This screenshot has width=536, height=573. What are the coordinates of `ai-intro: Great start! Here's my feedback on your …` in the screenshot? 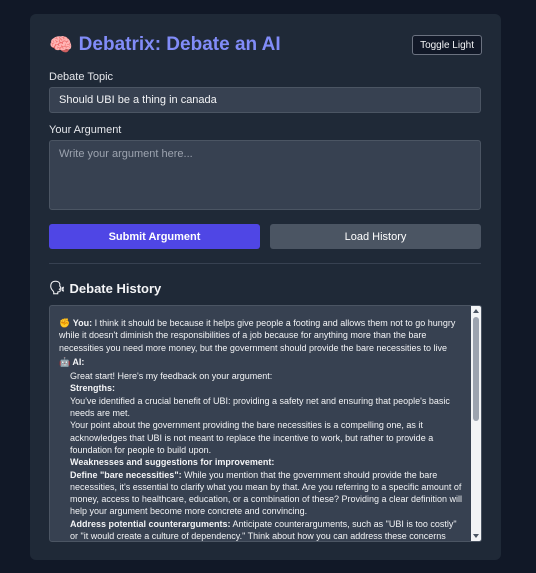 It's located at (171, 376).